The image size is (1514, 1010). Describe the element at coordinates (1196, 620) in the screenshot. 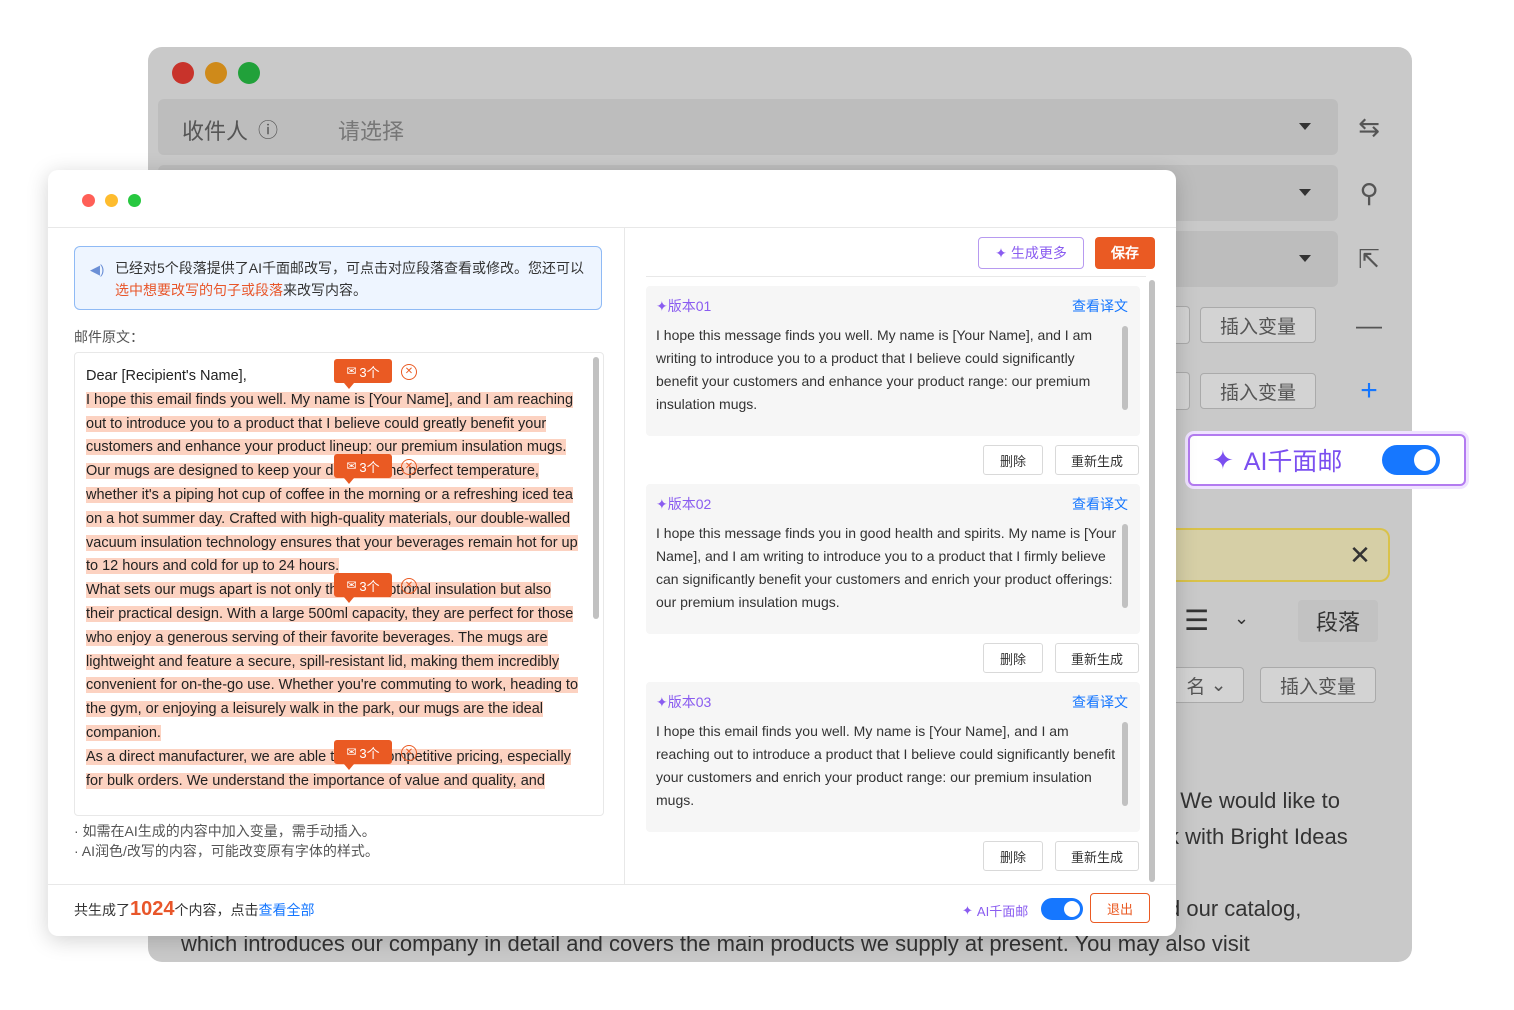

I see `list-icon: ☰` at that location.